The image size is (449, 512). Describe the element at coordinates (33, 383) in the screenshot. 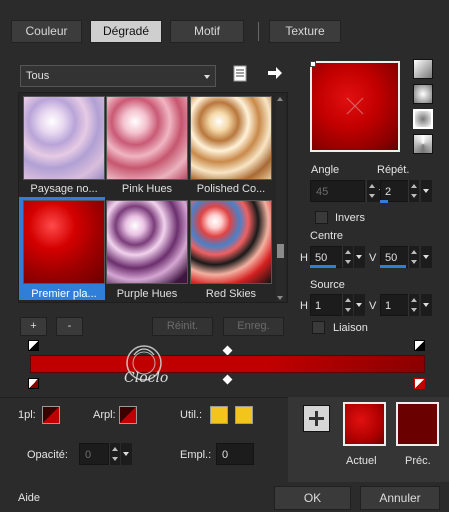

I see `bottom-left-color-stop` at that location.